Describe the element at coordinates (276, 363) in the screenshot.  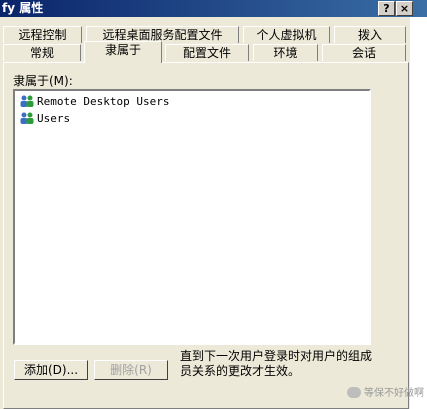
I see `membership-note: 直到下一次用户登录时对用户的组成员关系的更改才生效。` at that location.